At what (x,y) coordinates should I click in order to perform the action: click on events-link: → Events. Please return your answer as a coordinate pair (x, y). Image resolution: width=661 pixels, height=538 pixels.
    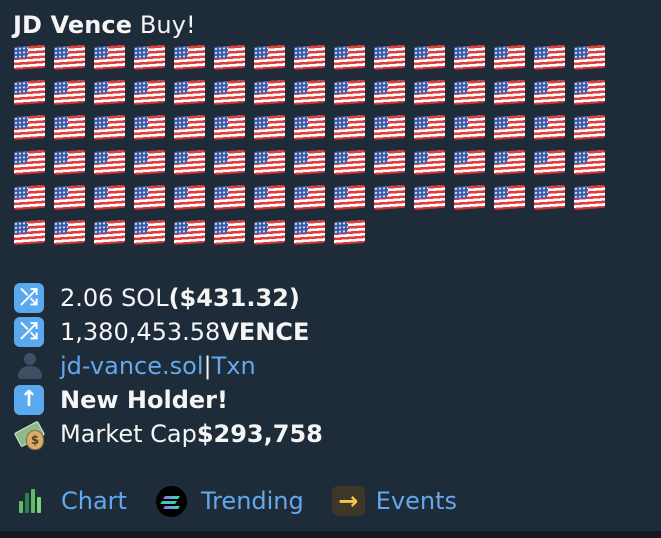
    Looking at the image, I should click on (380, 501).